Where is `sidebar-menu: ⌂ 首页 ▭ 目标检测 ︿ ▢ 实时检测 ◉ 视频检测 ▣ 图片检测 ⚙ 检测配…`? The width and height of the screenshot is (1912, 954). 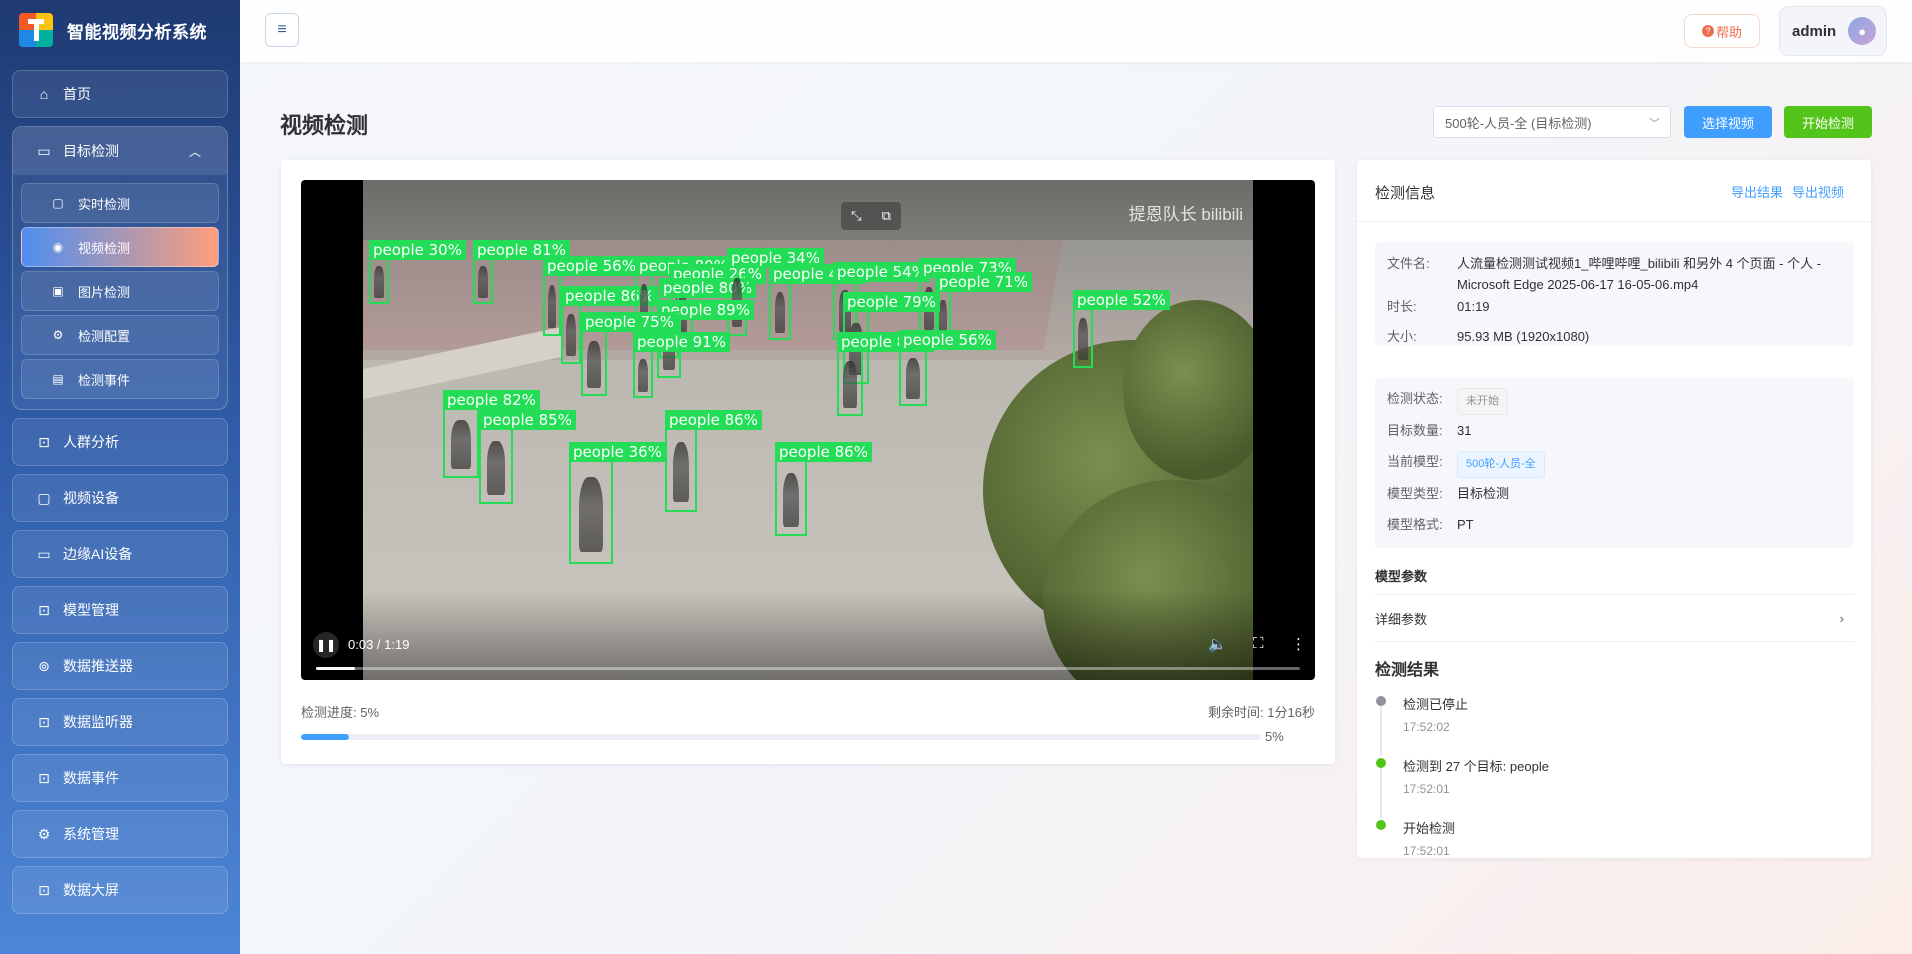
sidebar-menu: ⌂ 首页 ▭ 目标检测 ︿ ▢ 实时检测 ◉ 视频检测 ▣ 图片检测 ⚙ 检测配… is located at coordinates (120, 496).